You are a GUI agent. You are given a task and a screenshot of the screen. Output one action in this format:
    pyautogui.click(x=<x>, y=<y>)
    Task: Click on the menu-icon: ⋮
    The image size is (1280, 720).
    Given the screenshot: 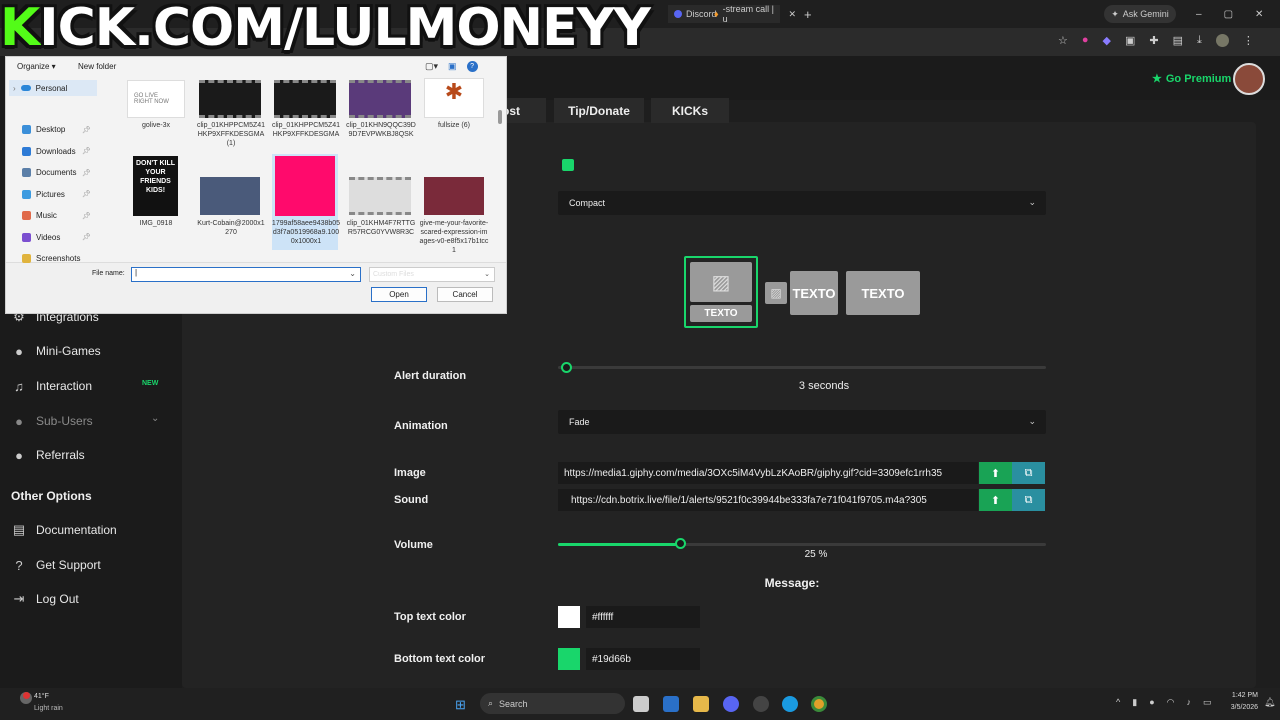 What is the action you would take?
    pyautogui.click(x=1248, y=40)
    